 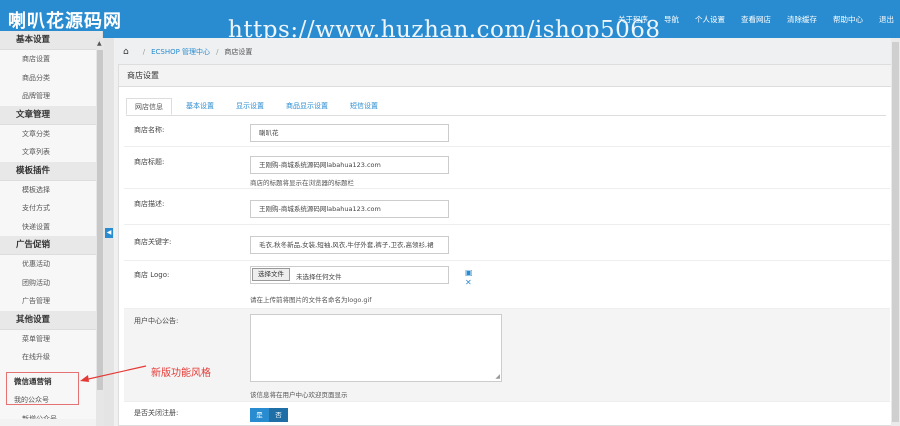 What do you see at coordinates (376, 348) in the screenshot?
I see `textarea-user-notice: ◢` at bounding box center [376, 348].